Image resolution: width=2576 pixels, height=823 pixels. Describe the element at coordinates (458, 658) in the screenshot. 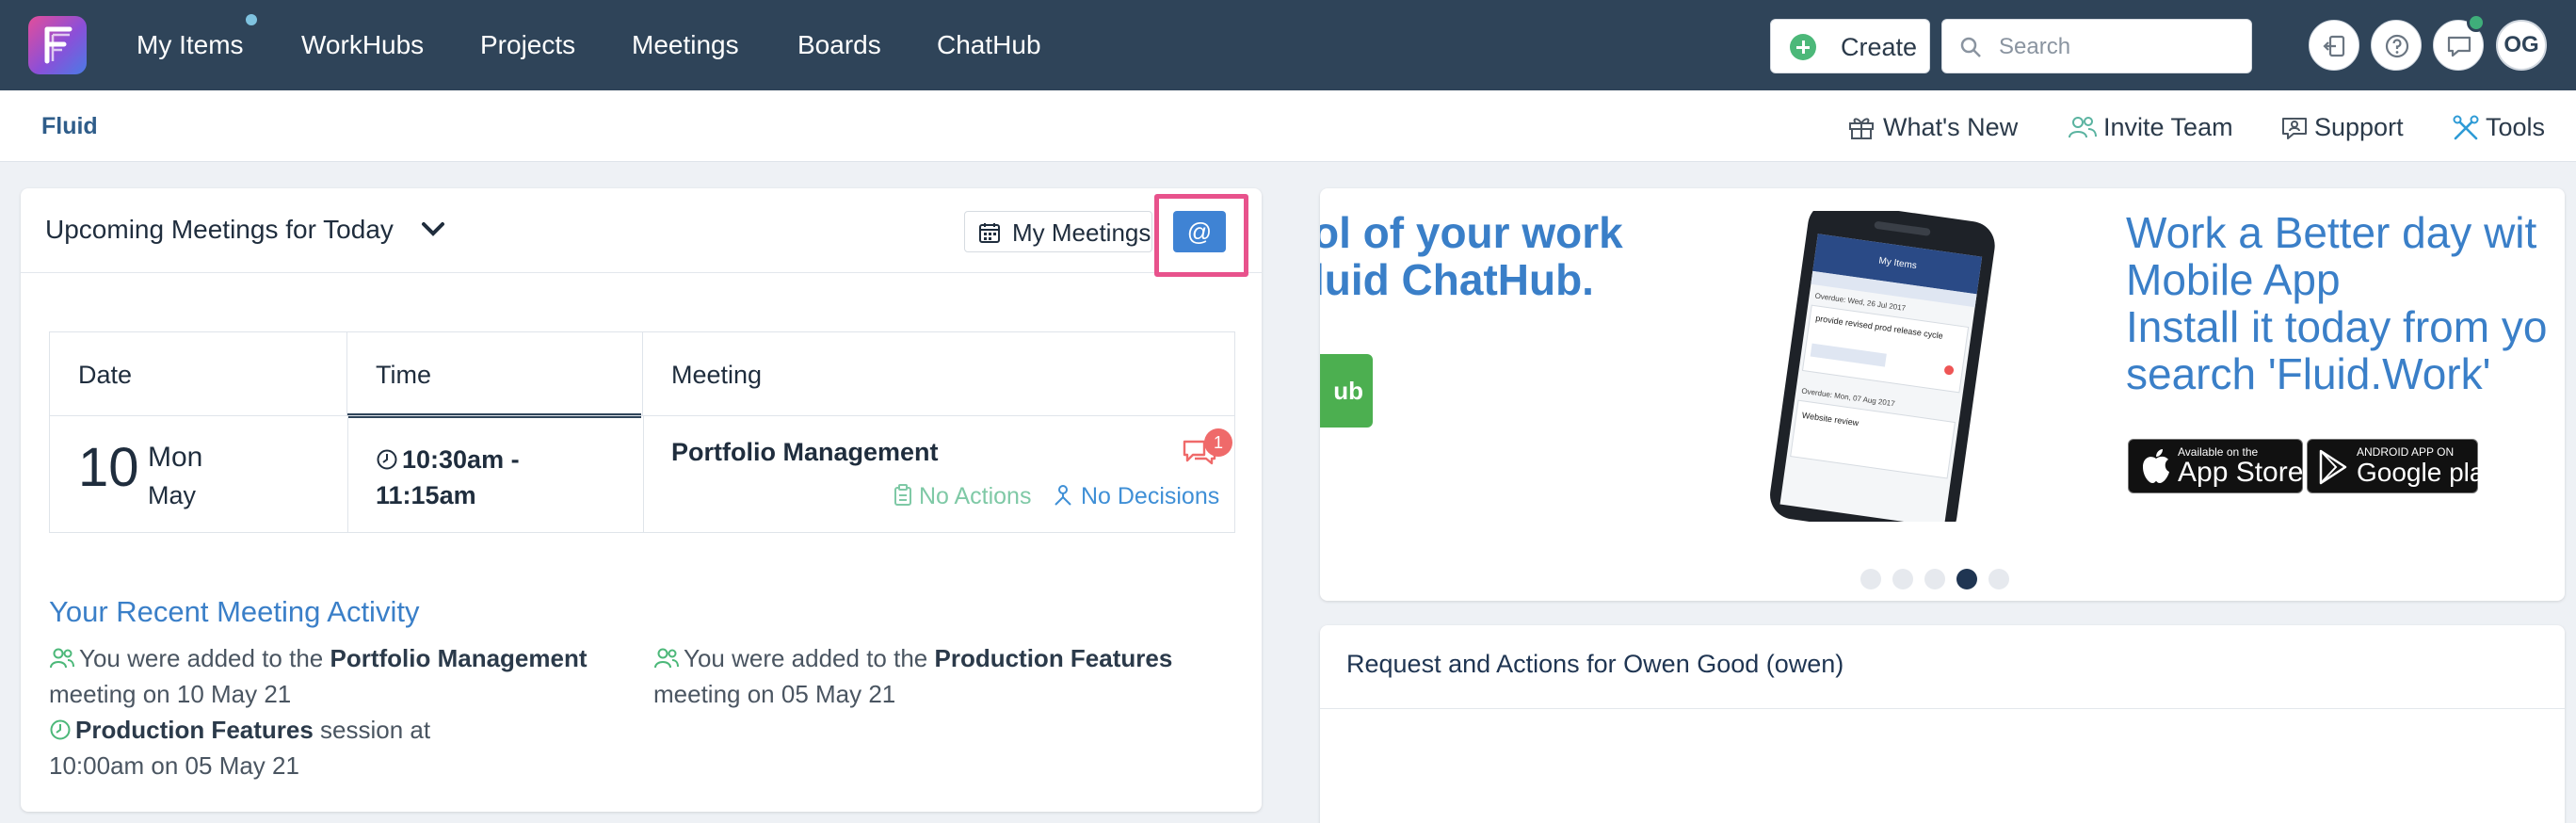

I see `activity-meeting-link: Portfolio Management` at that location.